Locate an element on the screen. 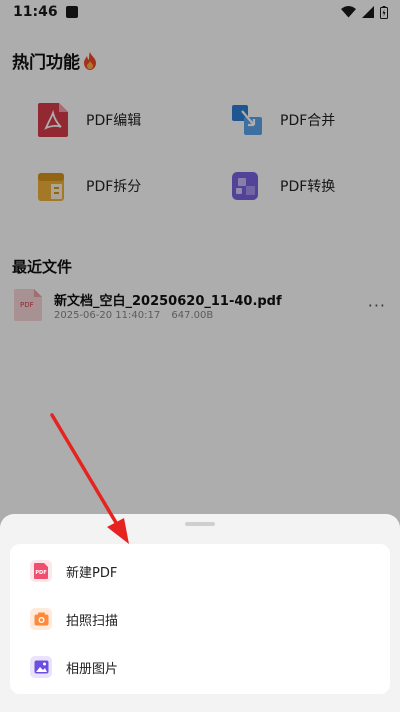 The width and height of the screenshot is (400, 712). camera-glyph is located at coordinates (41, 619).